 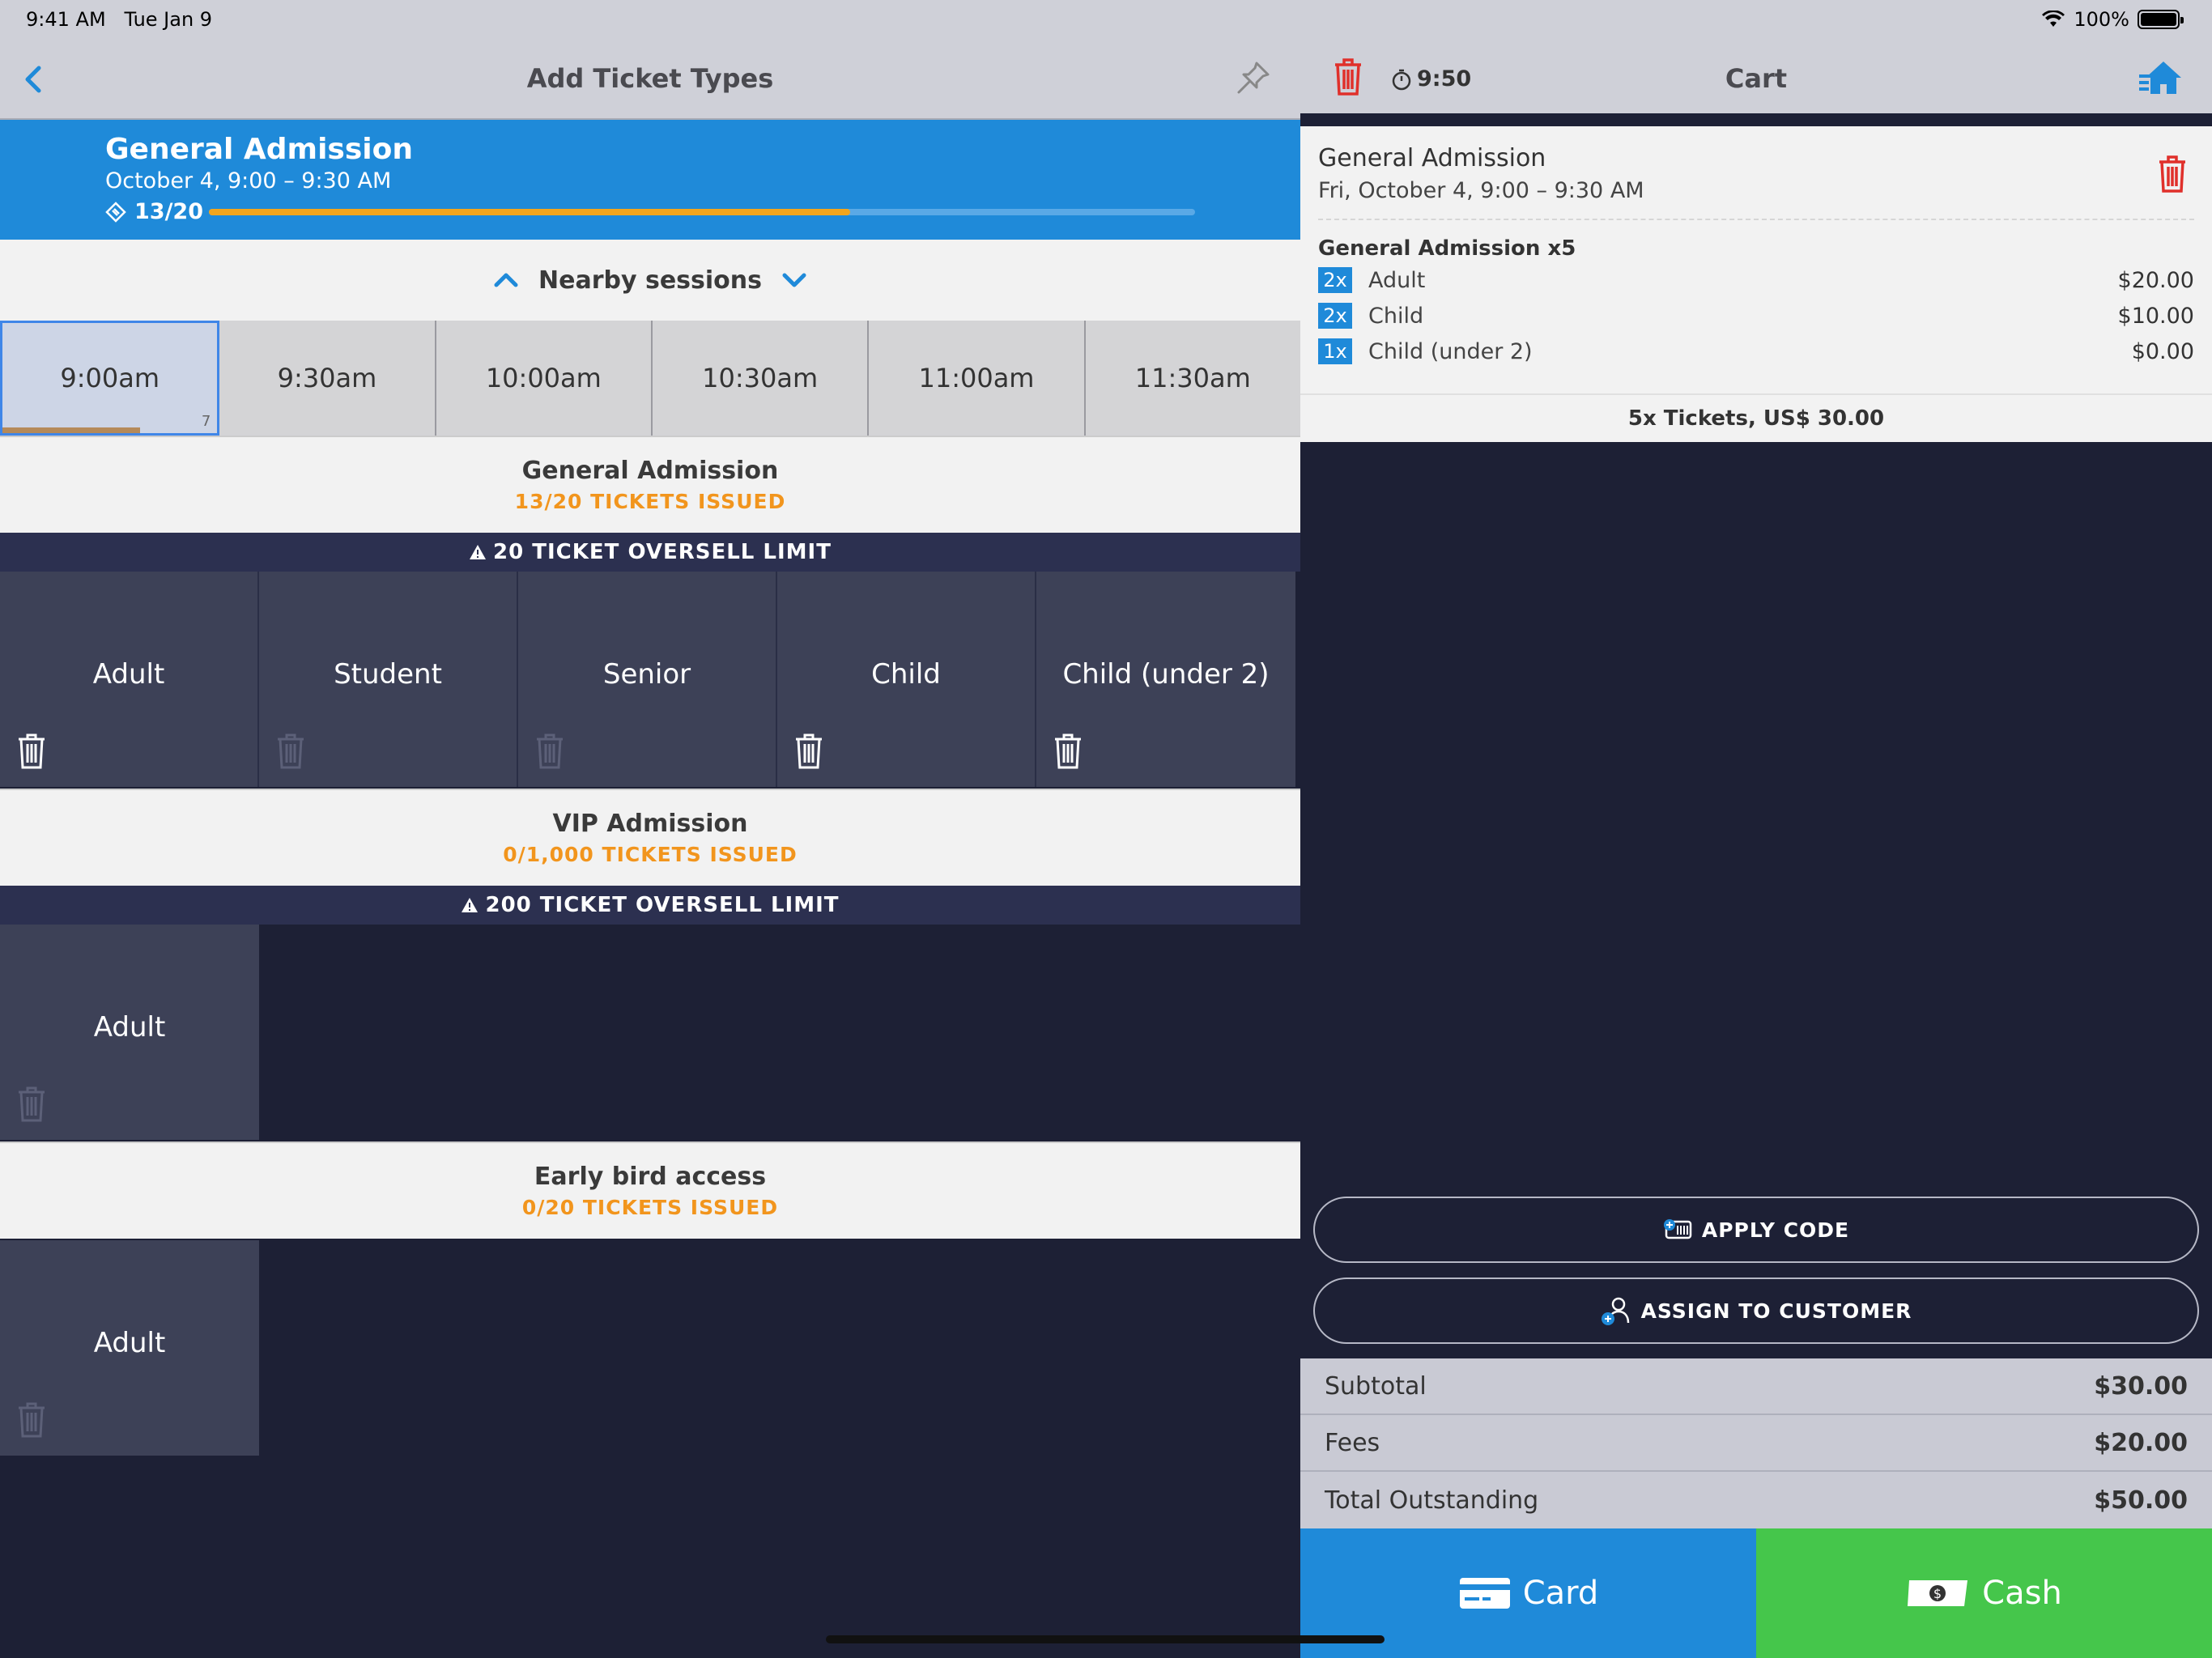 I want to click on cart-event-name: General Admission, so click(x=1432, y=158).